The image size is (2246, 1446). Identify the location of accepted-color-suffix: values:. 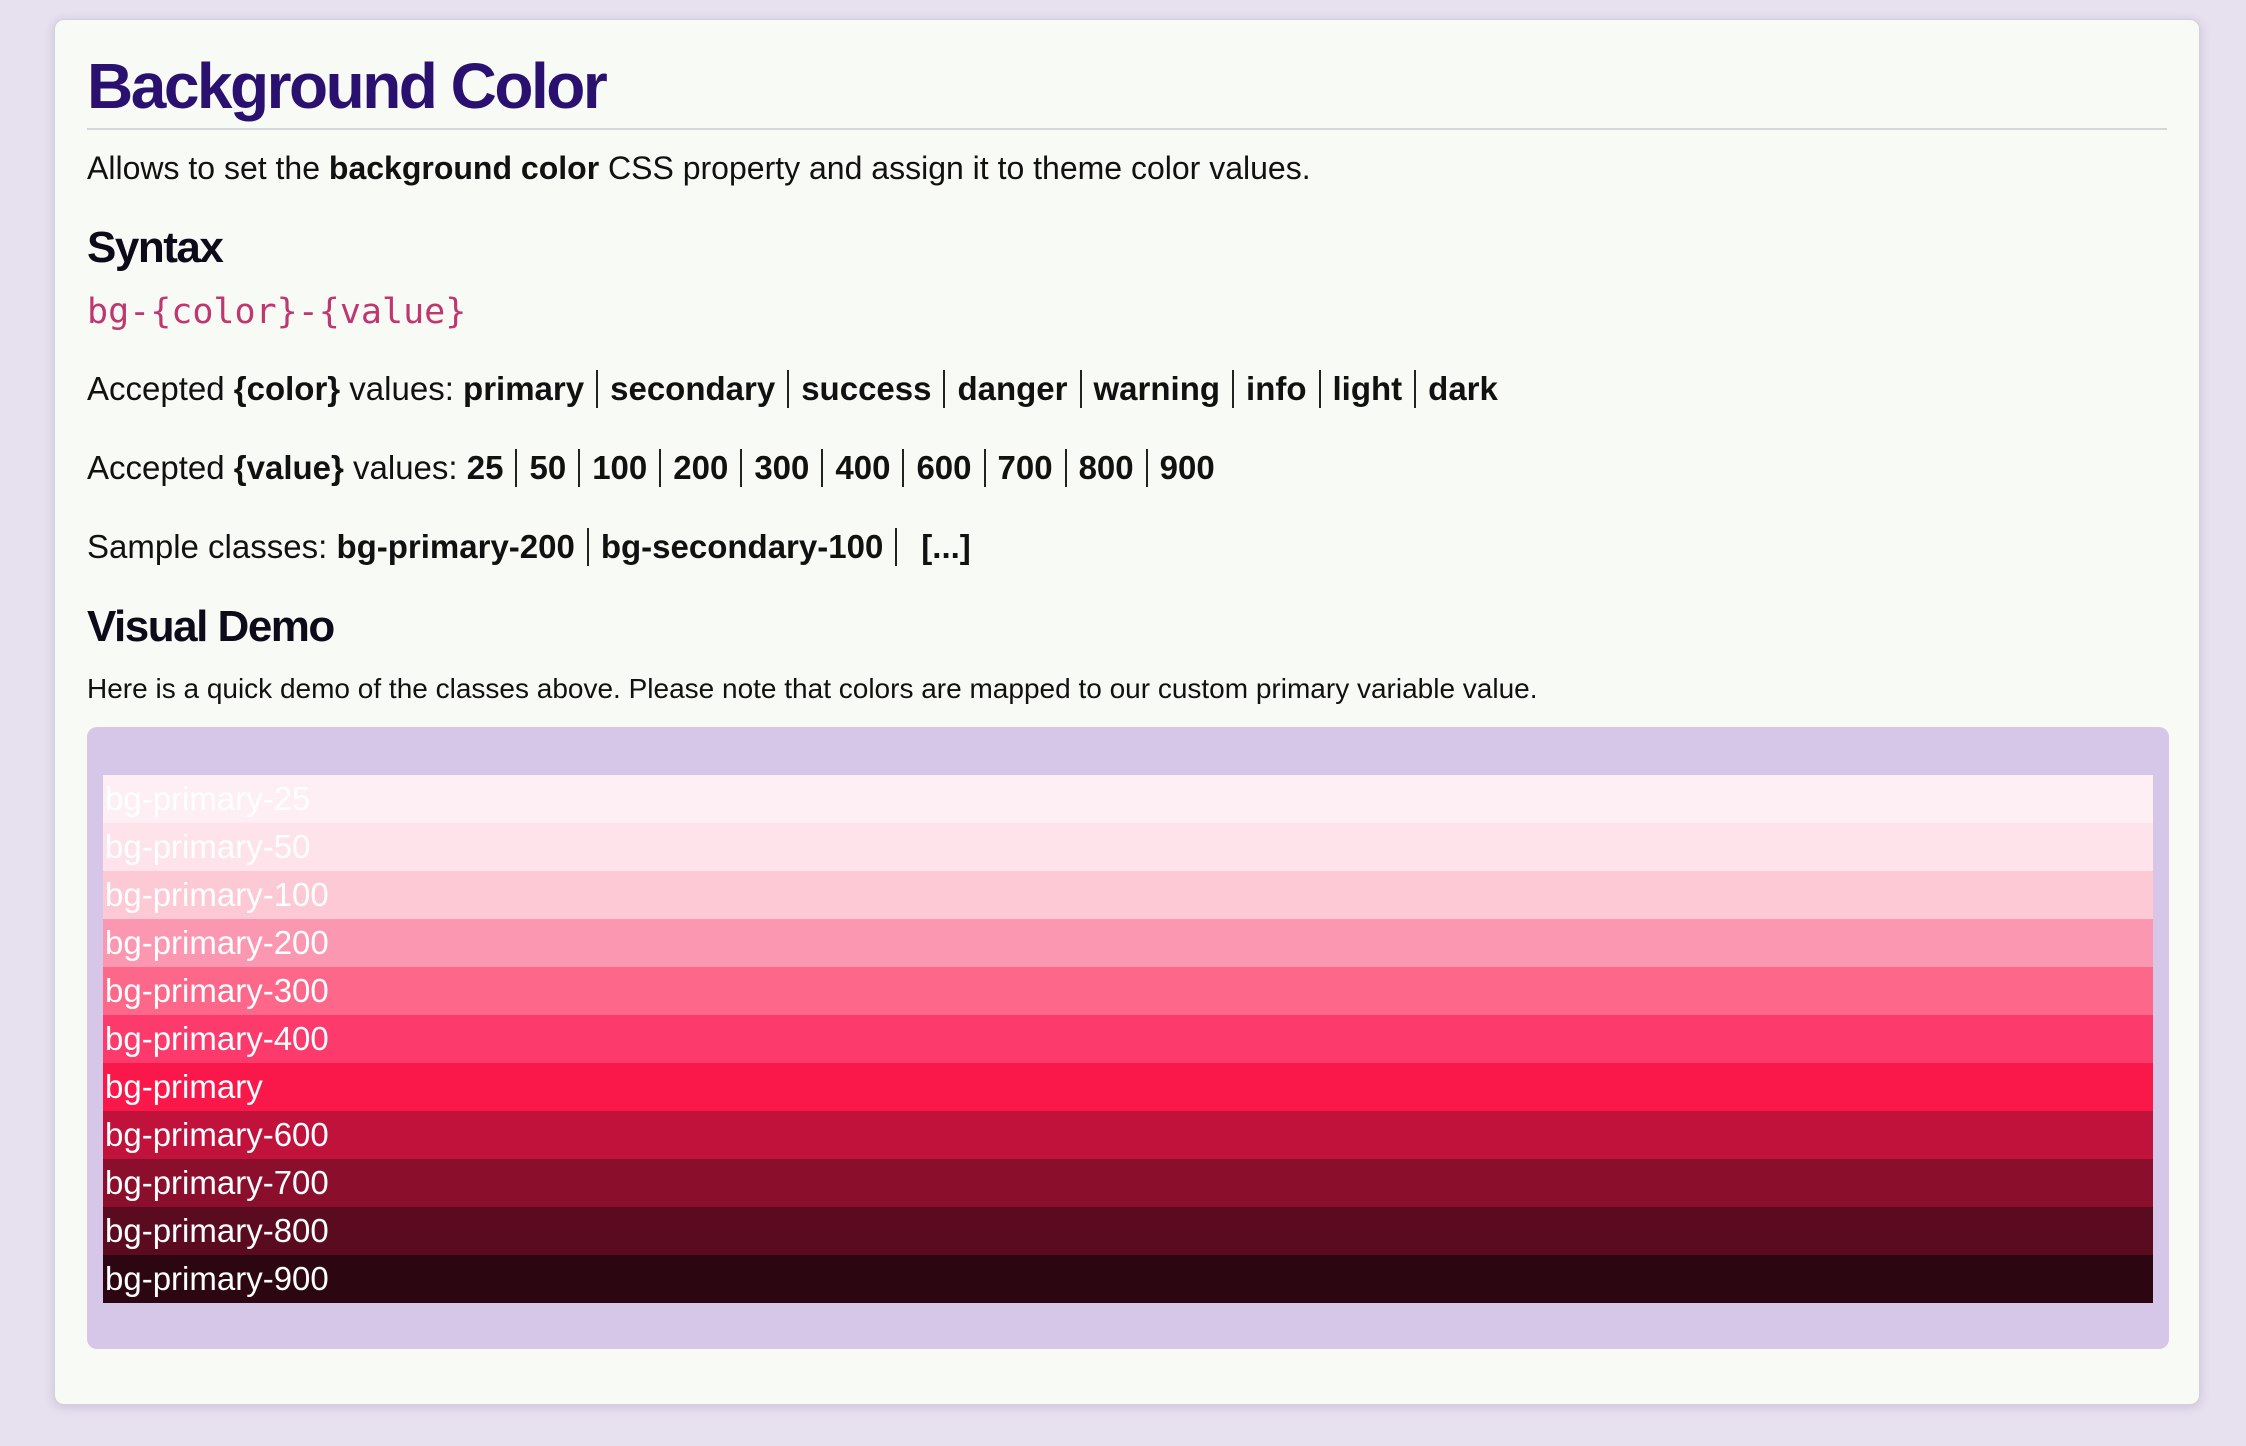
(402, 388).